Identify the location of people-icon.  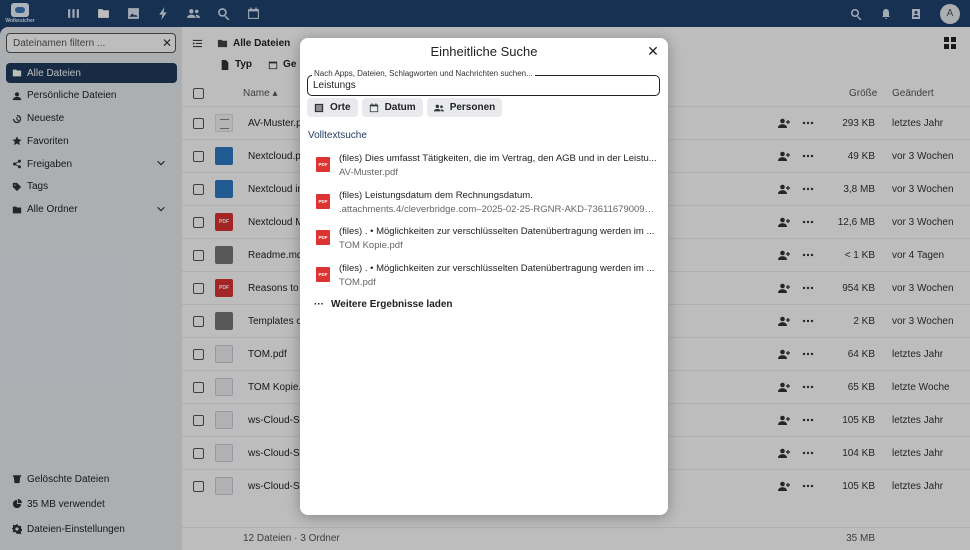
(438, 107).